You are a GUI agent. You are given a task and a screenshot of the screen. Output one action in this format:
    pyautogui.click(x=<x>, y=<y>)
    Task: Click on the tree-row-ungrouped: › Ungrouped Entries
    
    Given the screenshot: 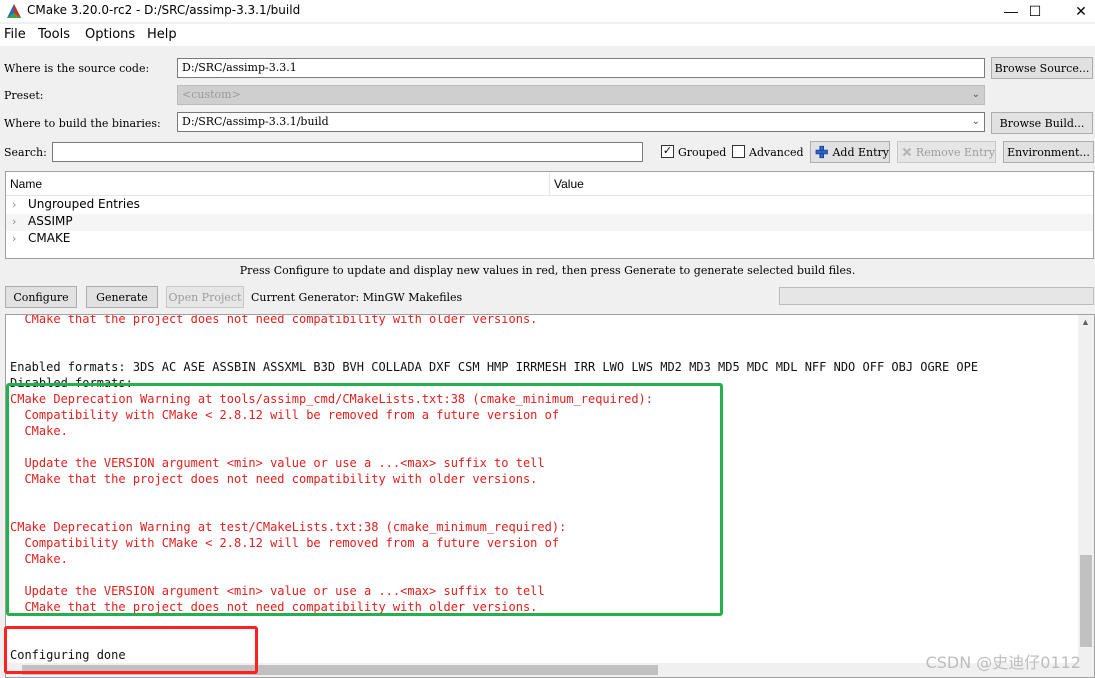 What is the action you would take?
    pyautogui.click(x=549, y=205)
    